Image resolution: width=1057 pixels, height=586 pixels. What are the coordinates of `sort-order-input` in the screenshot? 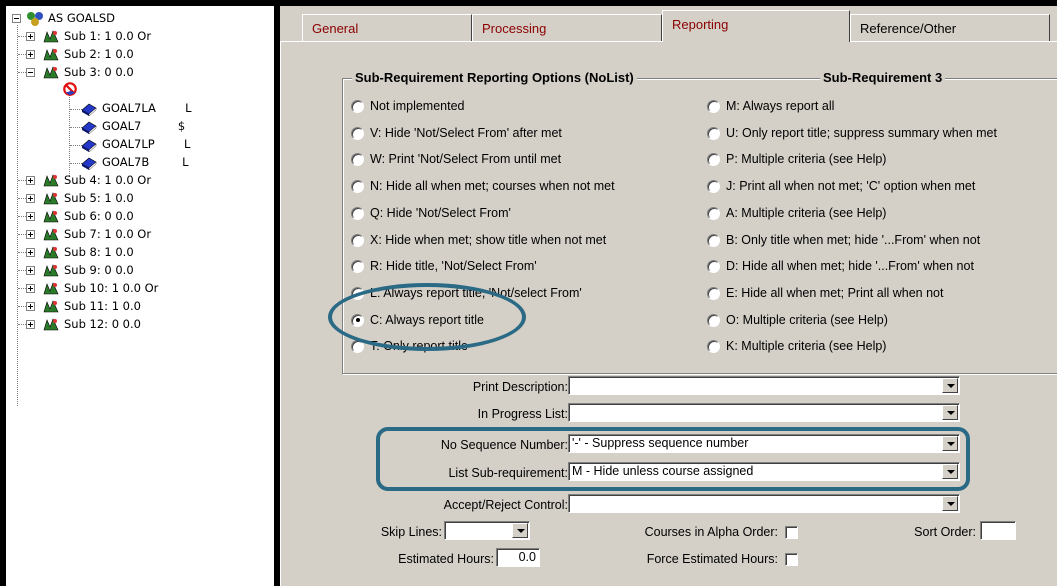 It's located at (998, 530).